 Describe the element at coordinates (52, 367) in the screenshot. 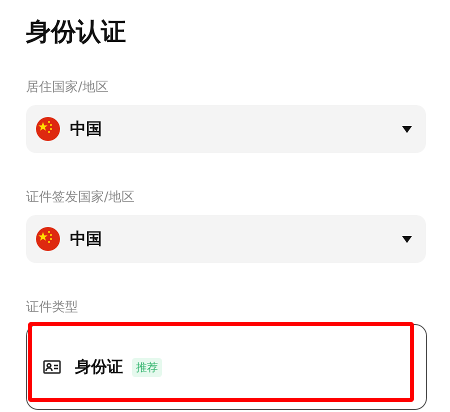

I see `id-card-icon` at that location.